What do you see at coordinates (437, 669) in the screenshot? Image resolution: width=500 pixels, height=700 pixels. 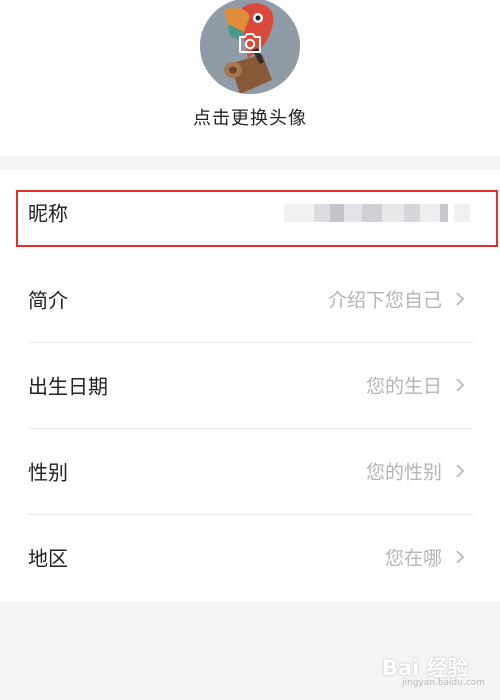 I see `baidu-jingyan-watermark: Bai 经验 jingyan.baidu.com` at bounding box center [437, 669].